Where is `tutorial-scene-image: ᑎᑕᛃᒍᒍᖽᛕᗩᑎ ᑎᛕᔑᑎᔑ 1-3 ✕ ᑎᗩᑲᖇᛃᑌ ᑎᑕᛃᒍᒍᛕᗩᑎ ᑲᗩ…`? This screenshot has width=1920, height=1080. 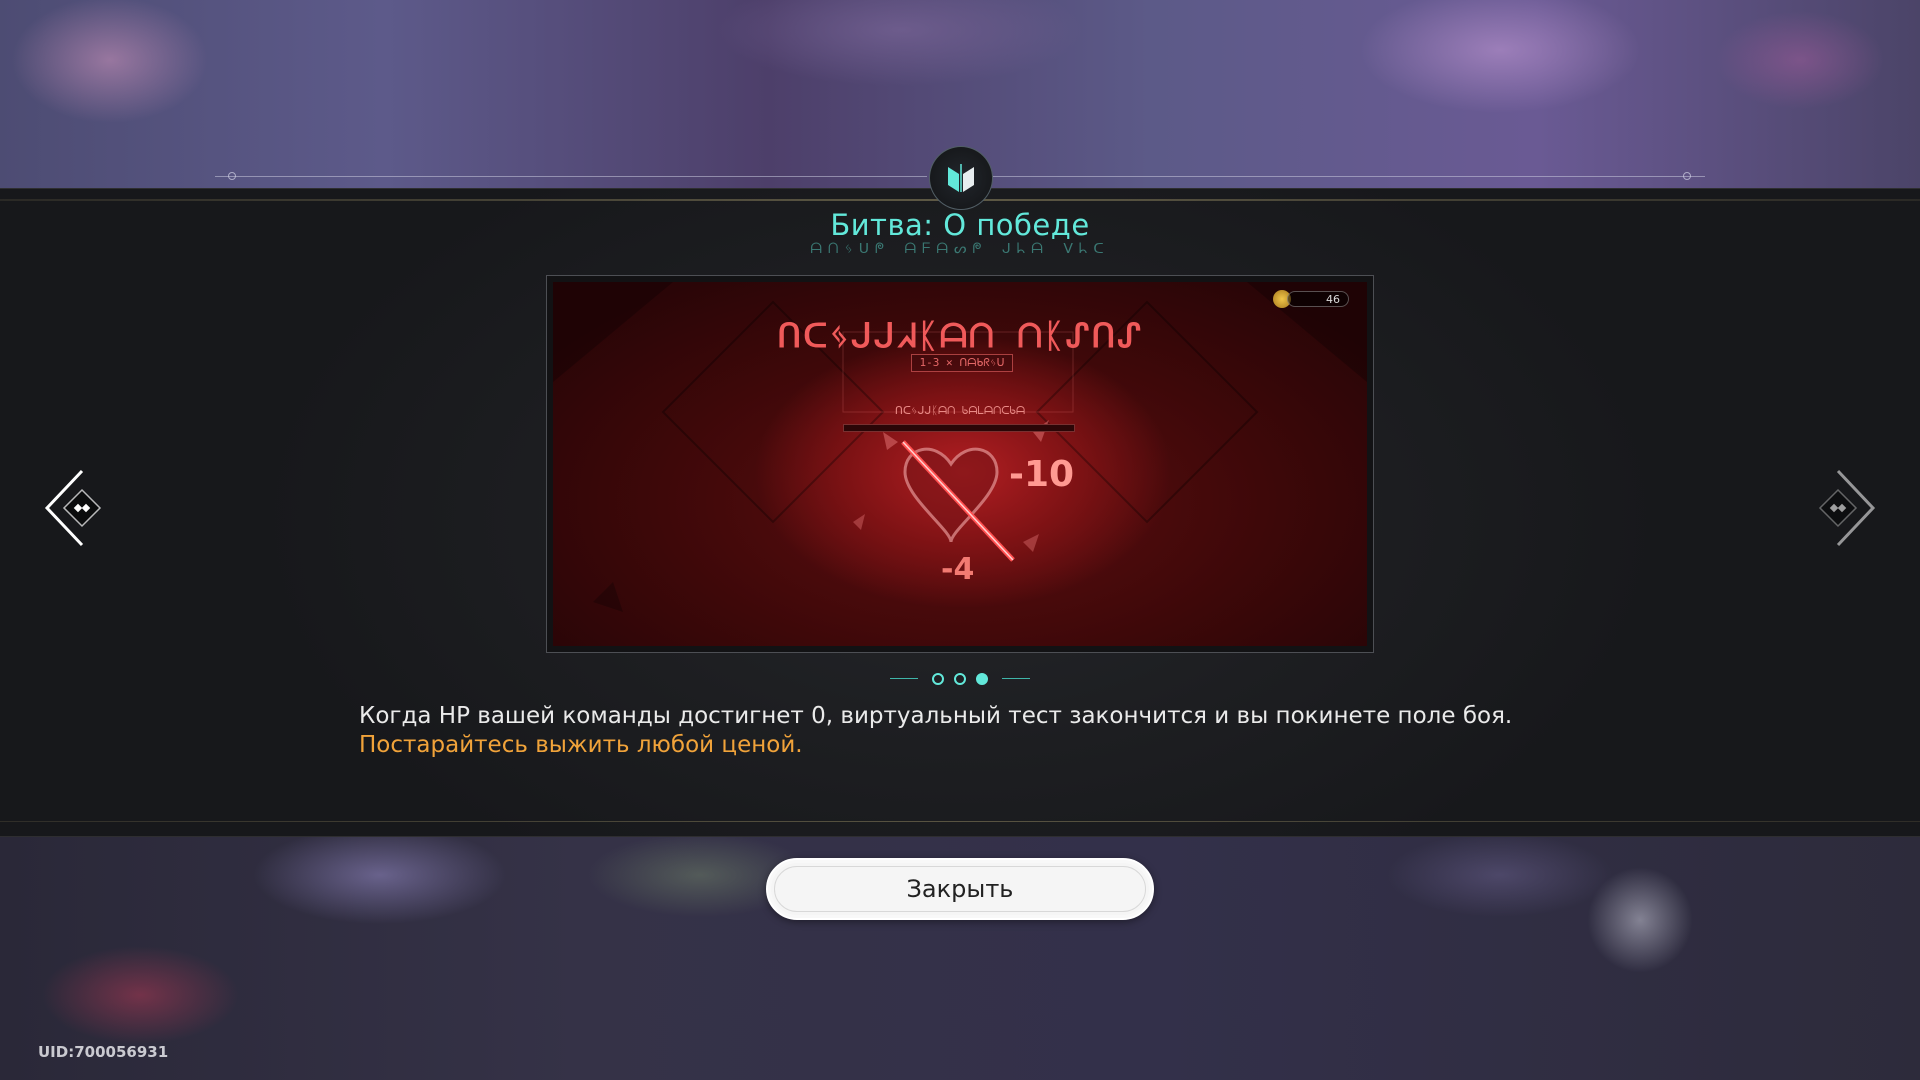 tutorial-scene-image: ᑎᑕᛃᒍᒍᖽᛕᗩᑎ ᑎᛕᔑᑎᔑ 1-3 ✕ ᑎᗩᑲᖇᛃᑌ ᑎᑕᛃᒍᒍᛕᗩᑎ ᑲᗩ… is located at coordinates (960, 464).